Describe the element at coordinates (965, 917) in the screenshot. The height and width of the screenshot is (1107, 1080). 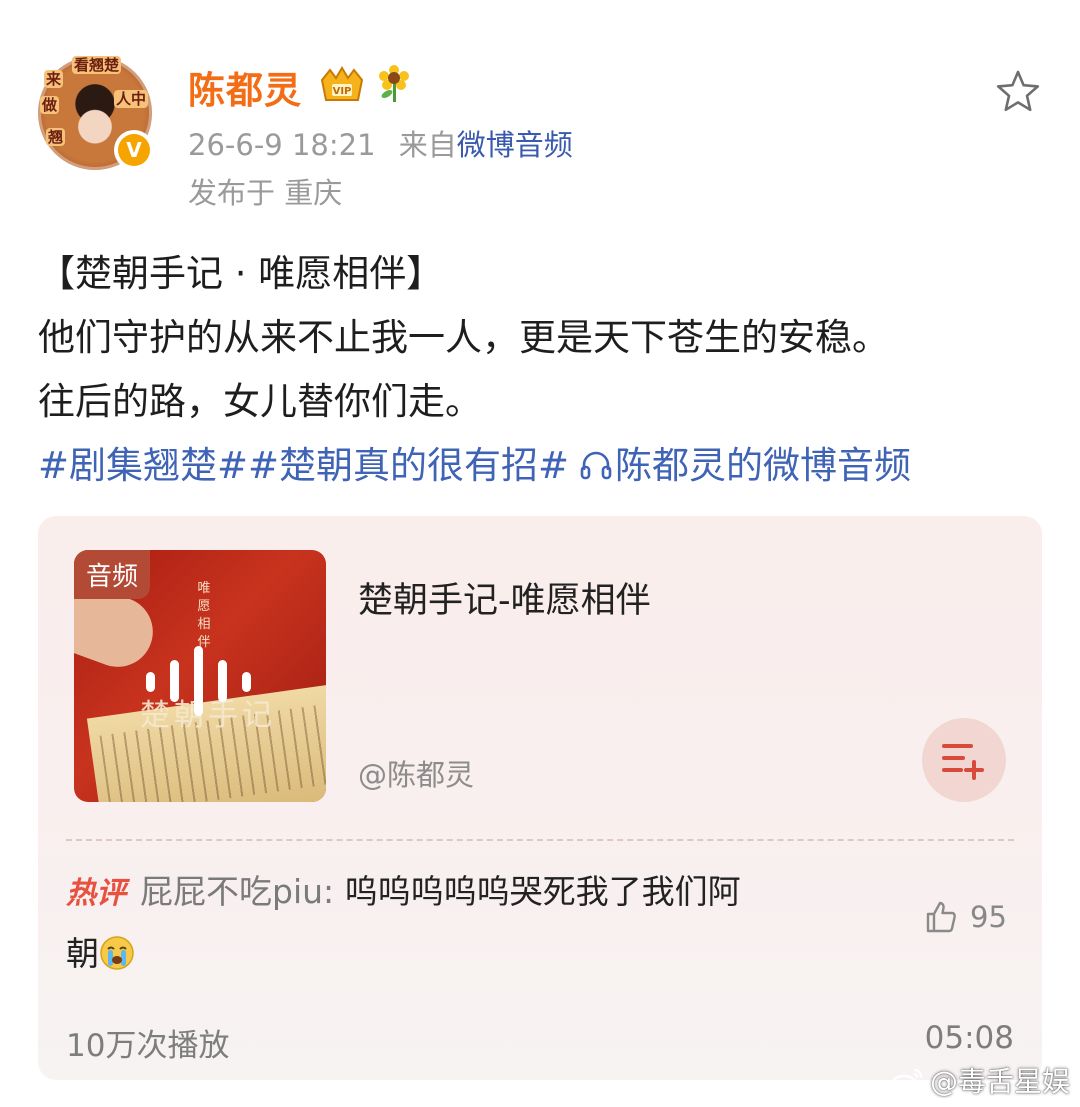
I see `comment-like-button: 95` at that location.